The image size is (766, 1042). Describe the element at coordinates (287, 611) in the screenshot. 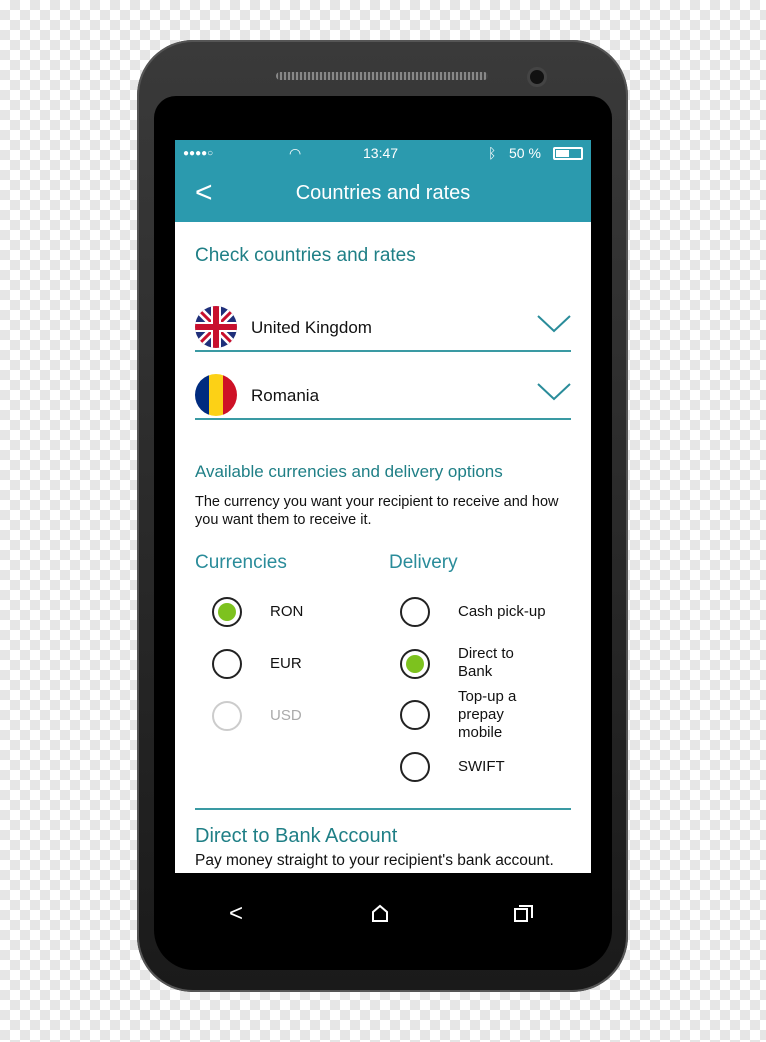

I see `currency-label-ron: RON` at that location.